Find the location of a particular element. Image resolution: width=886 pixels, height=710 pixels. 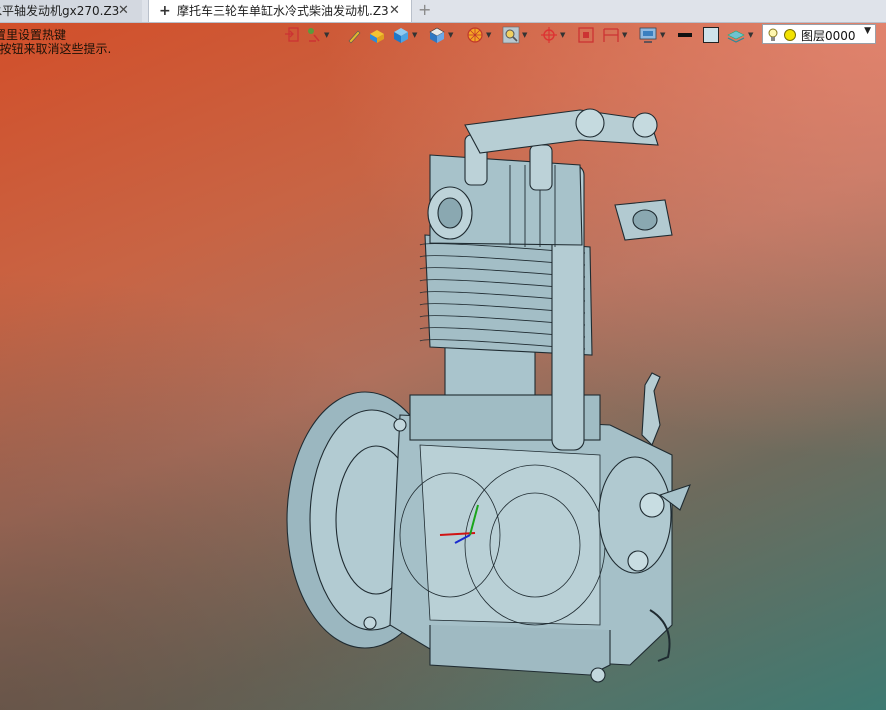

tab-label: 水平轴发动机gx270.Z3 is located at coordinates (60, 11).